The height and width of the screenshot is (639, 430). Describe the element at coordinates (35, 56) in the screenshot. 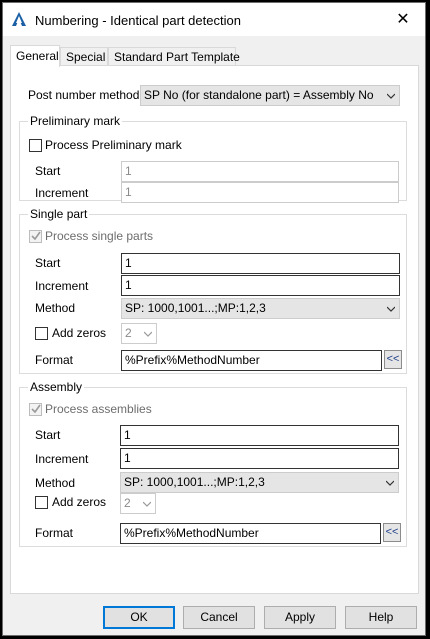

I see `tab-general: General` at that location.